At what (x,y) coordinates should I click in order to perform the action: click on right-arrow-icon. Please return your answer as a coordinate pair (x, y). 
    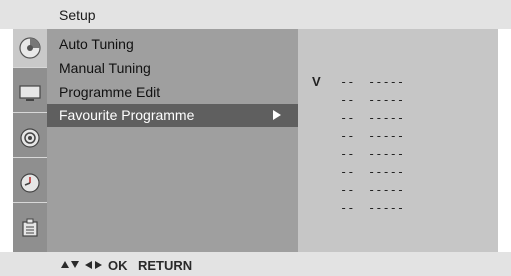
    Looking at the image, I should click on (98, 265).